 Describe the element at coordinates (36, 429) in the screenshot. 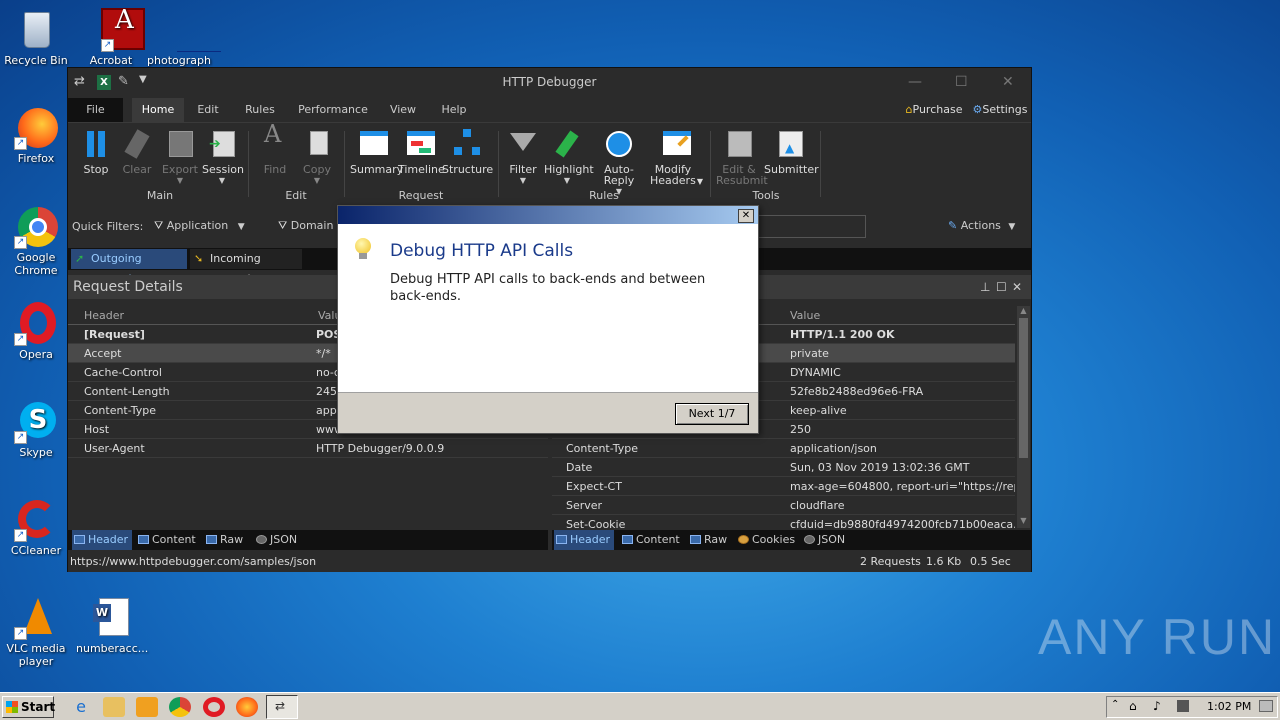

I see `desktop-icon-skype: S ↗ Skype` at that location.